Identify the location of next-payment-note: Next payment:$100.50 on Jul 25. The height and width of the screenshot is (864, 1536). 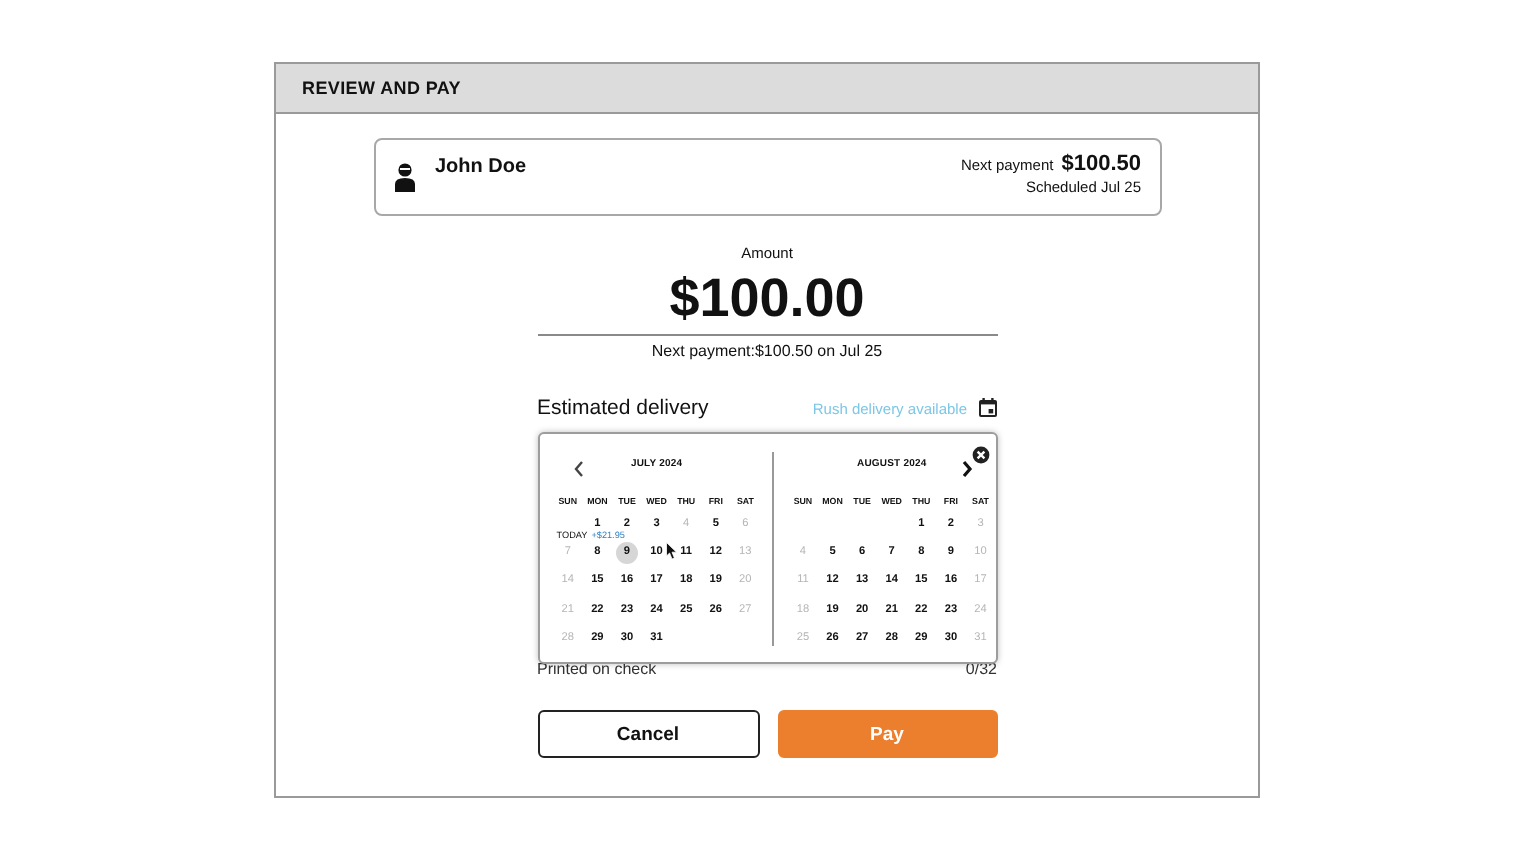
(767, 351).